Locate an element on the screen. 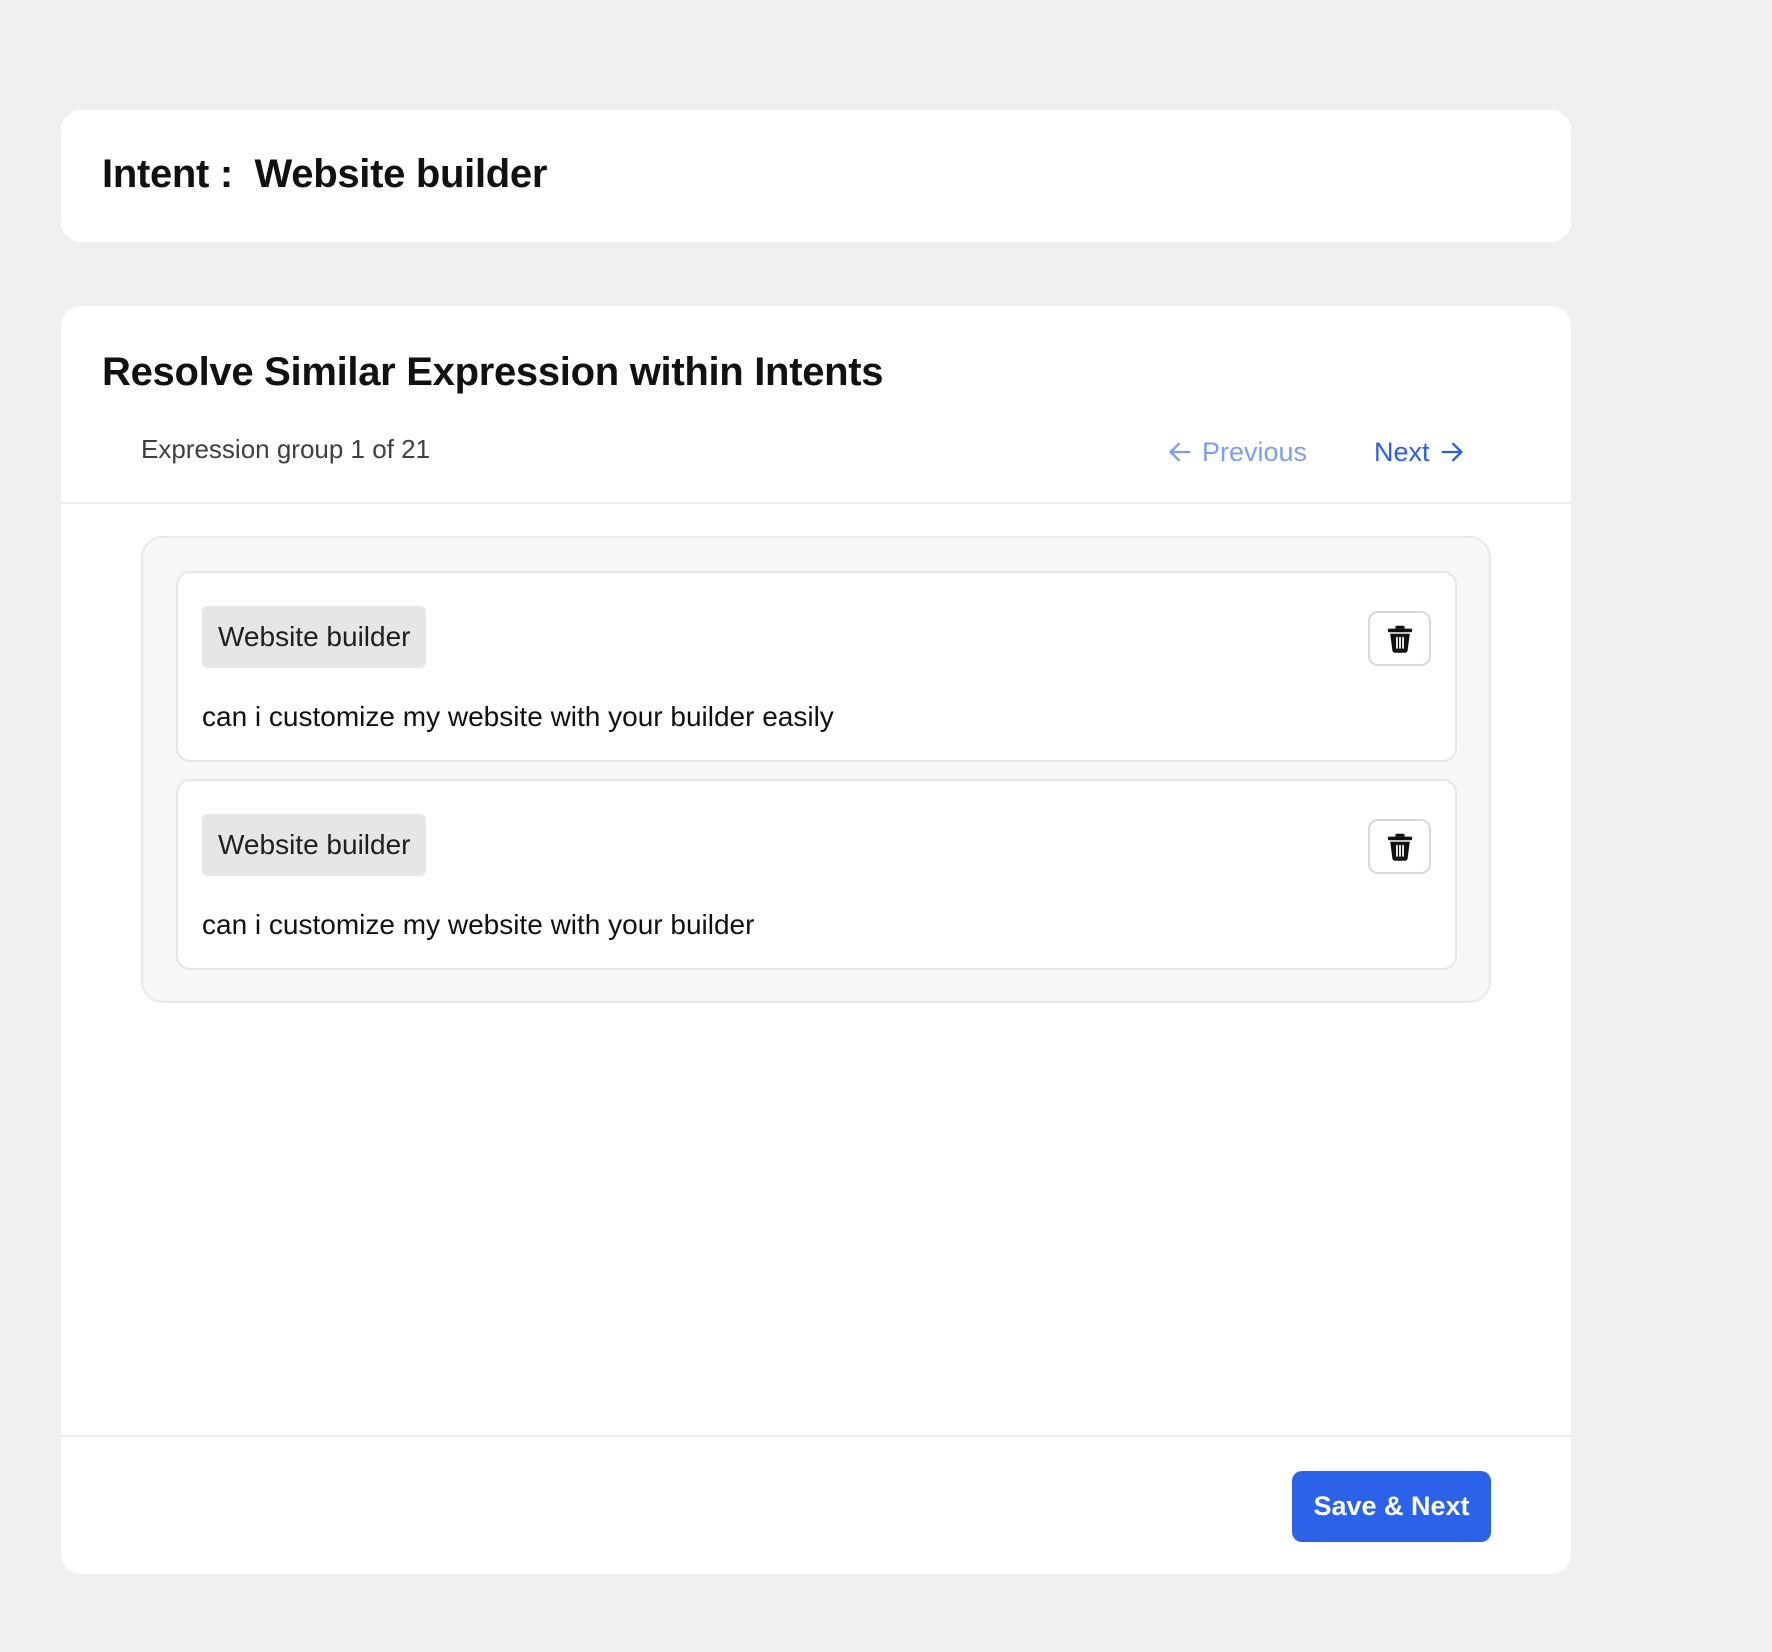 The width and height of the screenshot is (1772, 1652). previous-button: Previous is located at coordinates (1236, 452).